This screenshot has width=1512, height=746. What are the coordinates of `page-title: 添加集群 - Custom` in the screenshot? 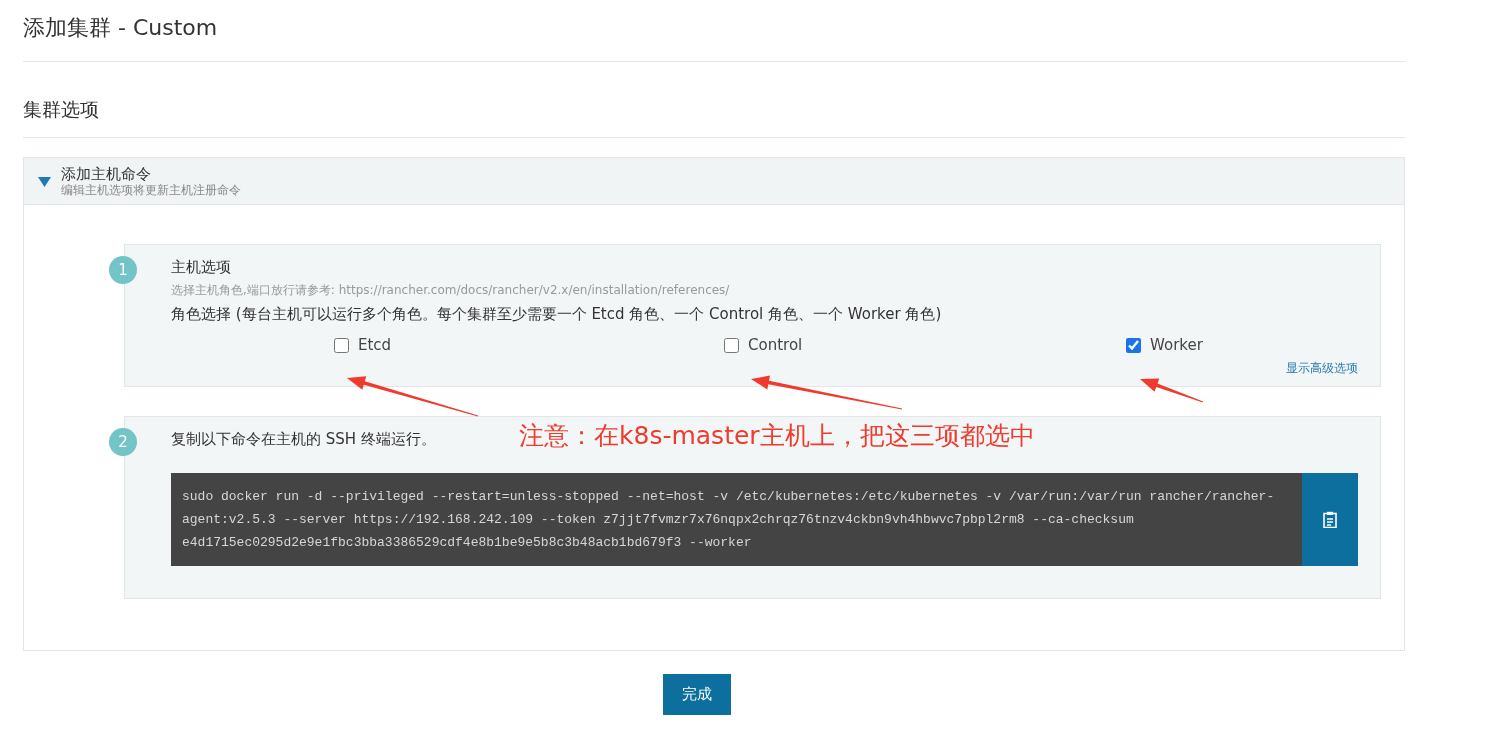 It's located at (121, 28).